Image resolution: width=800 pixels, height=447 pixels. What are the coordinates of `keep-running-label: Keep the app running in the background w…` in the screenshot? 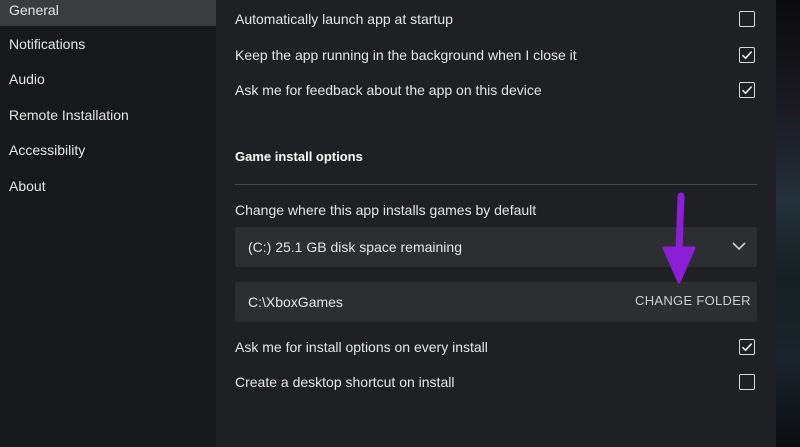 It's located at (406, 55).